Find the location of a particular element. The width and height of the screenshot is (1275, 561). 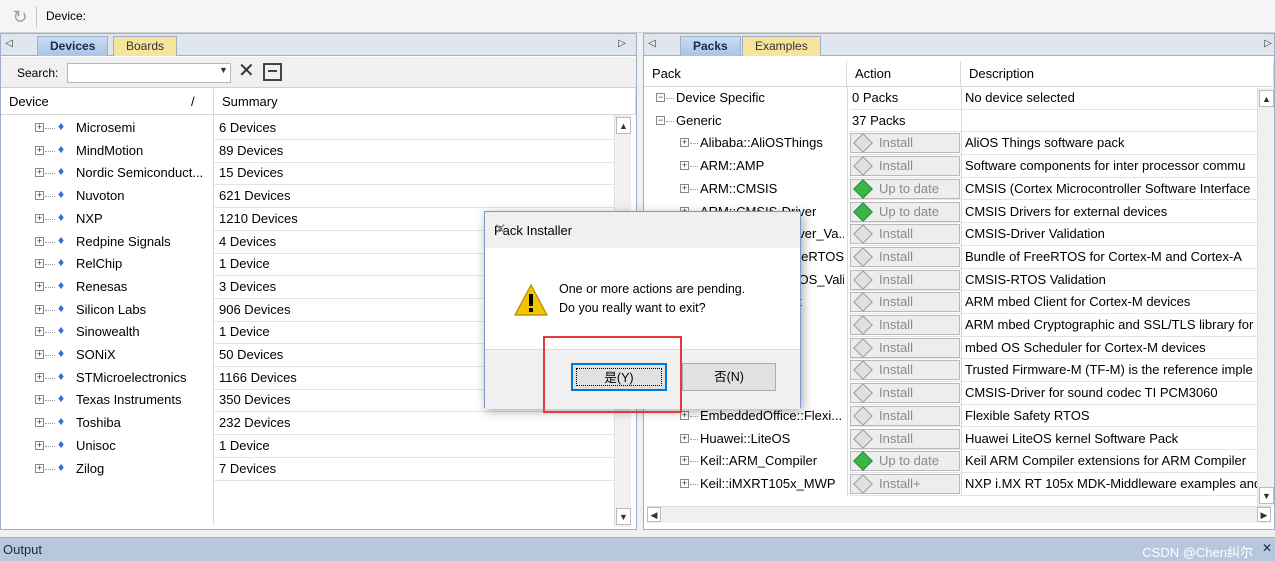

sort-indicator: / is located at coordinates (193, 101).